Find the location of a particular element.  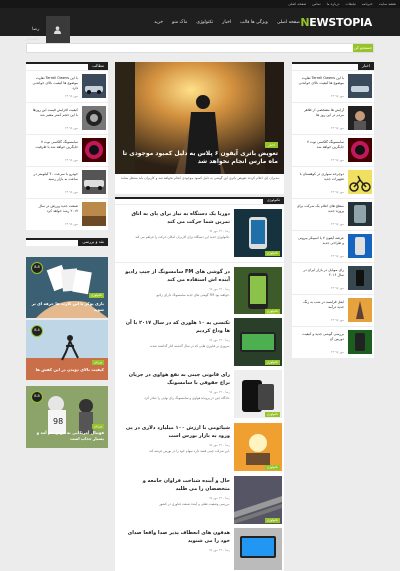

search-button: جستجو کن is located at coordinates (363, 48).